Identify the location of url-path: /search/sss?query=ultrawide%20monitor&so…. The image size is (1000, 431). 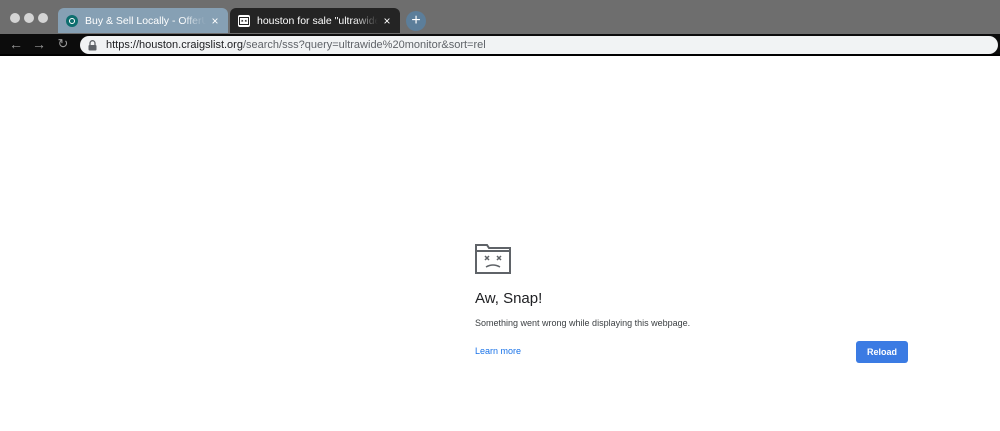
(364, 45).